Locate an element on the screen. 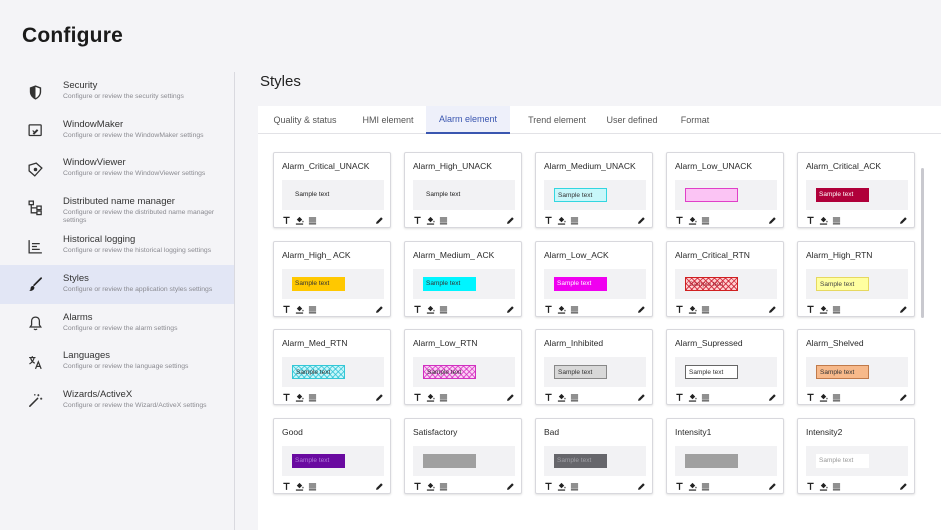 Image resolution: width=941 pixels, height=530 pixels. style-card-alarm-supressed: Alarm_Supressed Sample text is located at coordinates (725, 367).